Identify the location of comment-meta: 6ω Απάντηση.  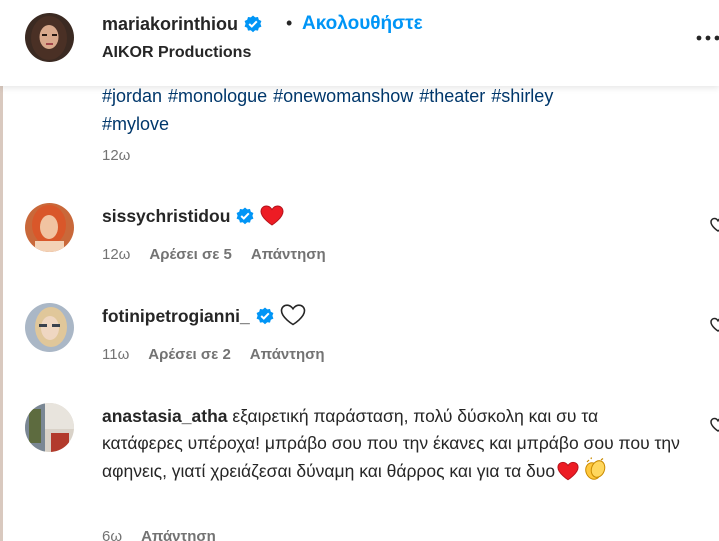
(168, 534).